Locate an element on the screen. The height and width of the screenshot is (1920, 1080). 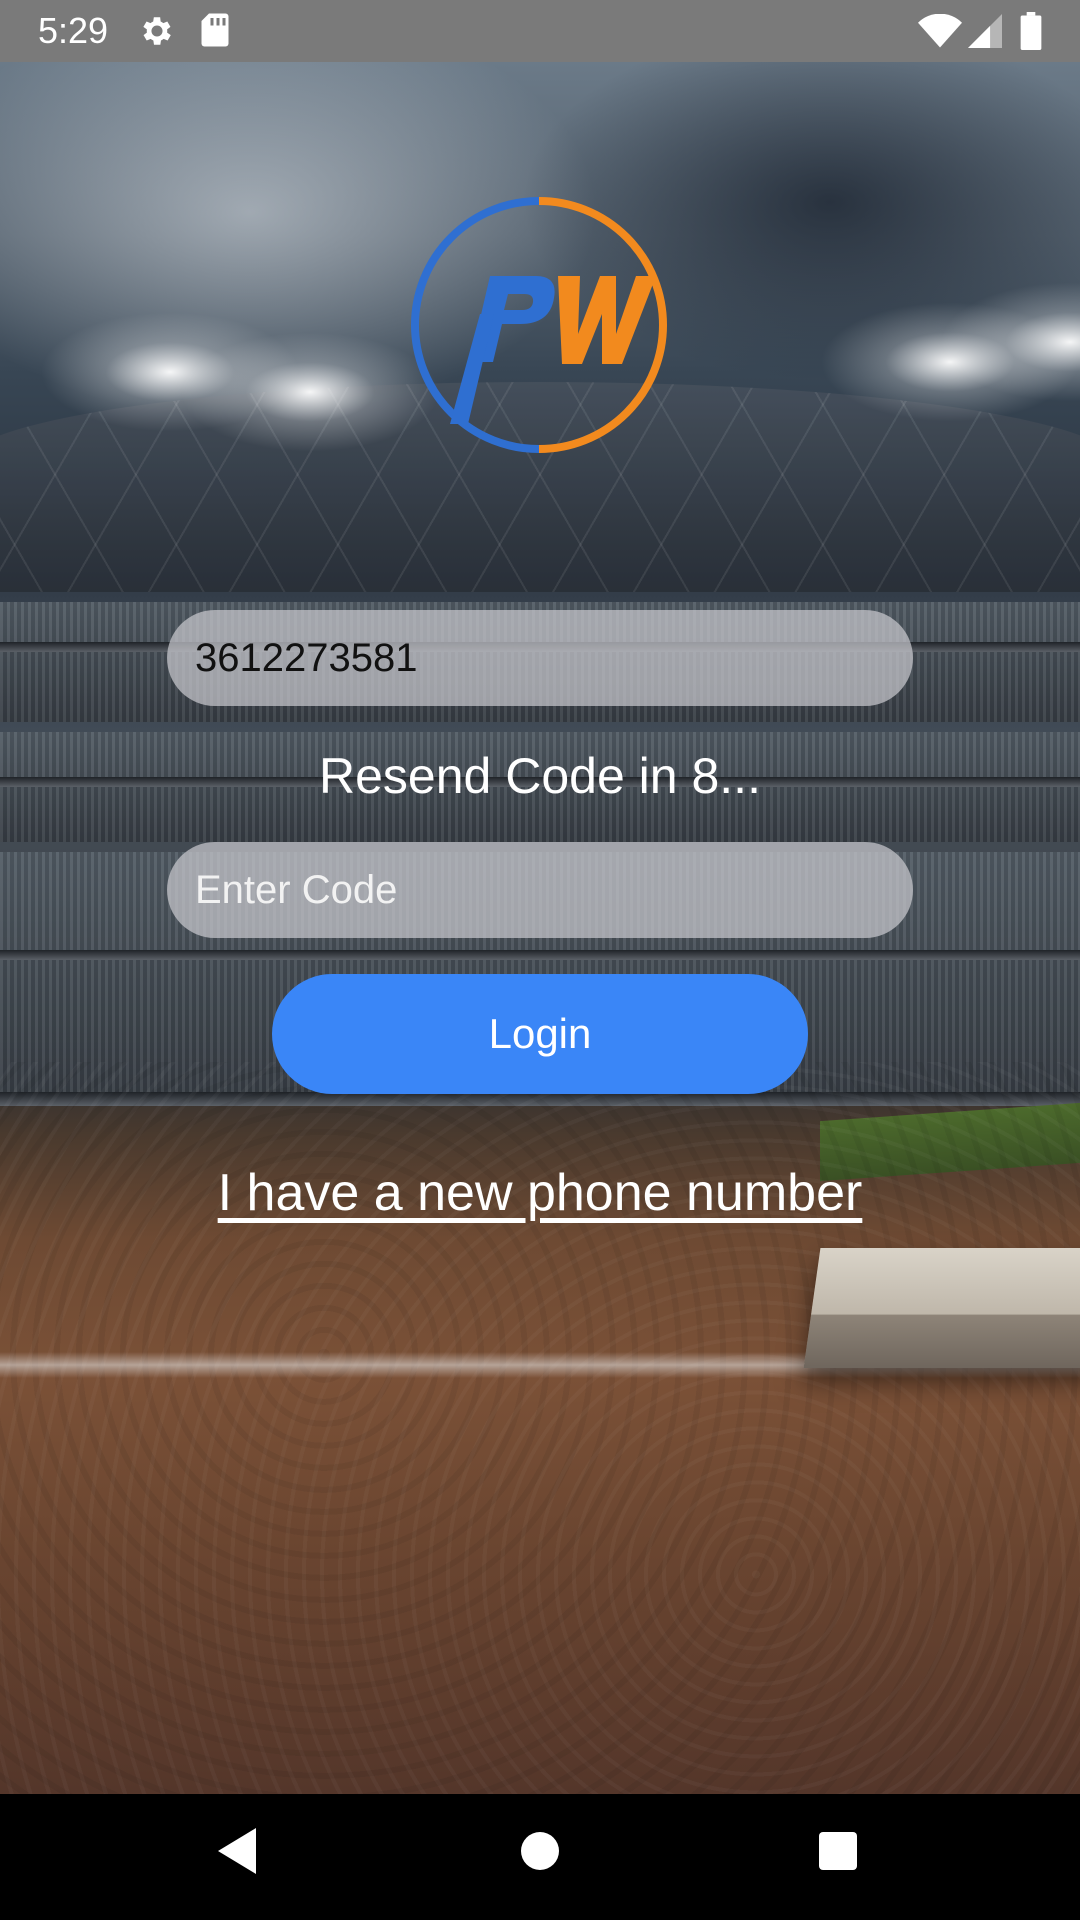
code-input is located at coordinates (540, 890).